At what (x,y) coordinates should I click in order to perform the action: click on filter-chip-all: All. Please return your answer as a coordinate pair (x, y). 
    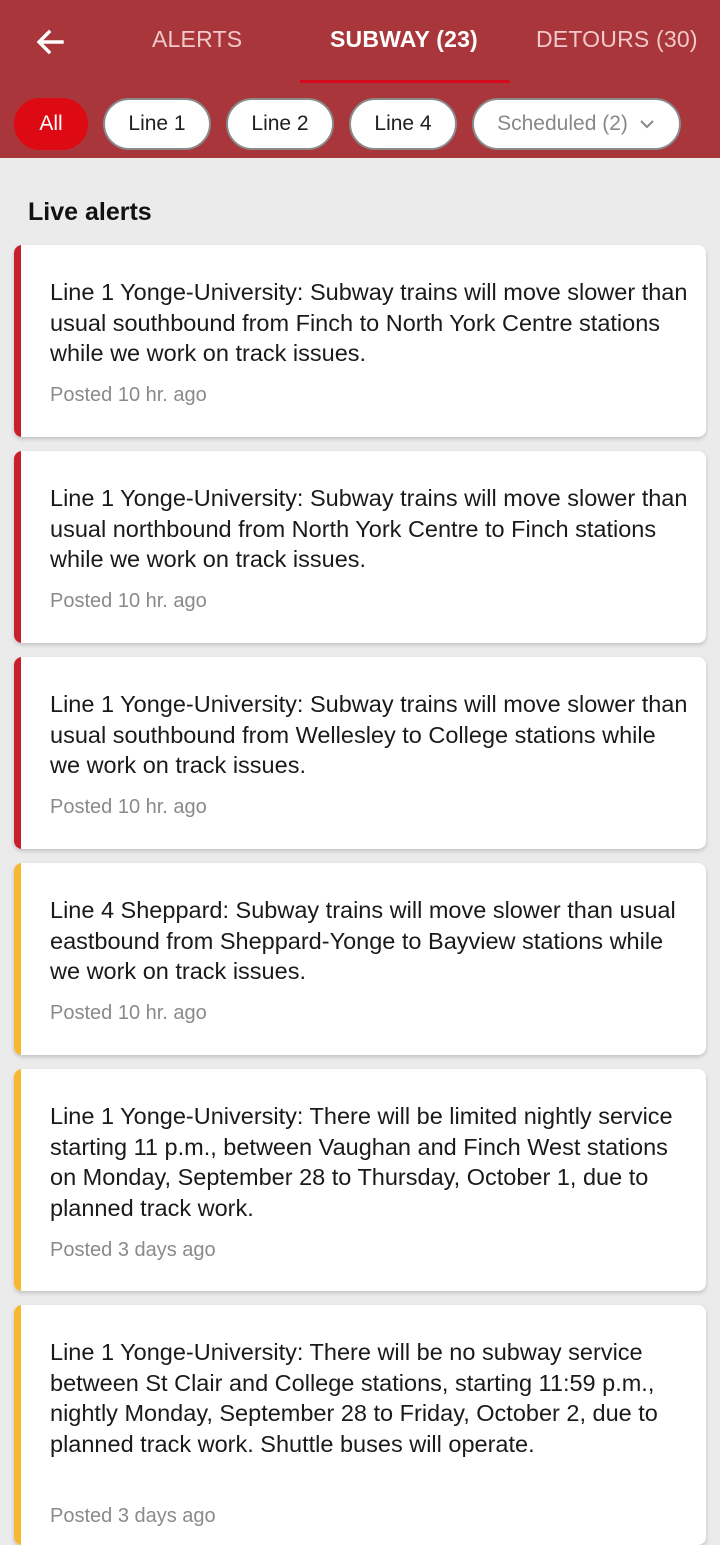
    Looking at the image, I should click on (51, 124).